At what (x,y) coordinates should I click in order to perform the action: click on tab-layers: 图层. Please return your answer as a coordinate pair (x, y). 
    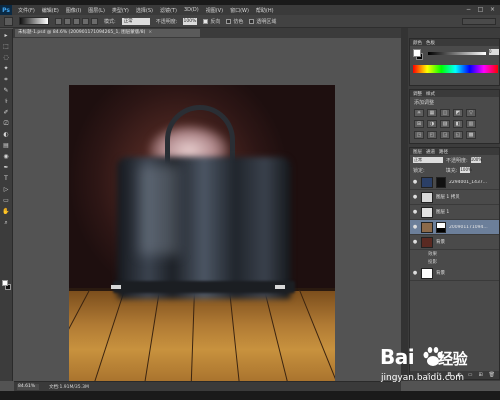
    Looking at the image, I should click on (417, 152).